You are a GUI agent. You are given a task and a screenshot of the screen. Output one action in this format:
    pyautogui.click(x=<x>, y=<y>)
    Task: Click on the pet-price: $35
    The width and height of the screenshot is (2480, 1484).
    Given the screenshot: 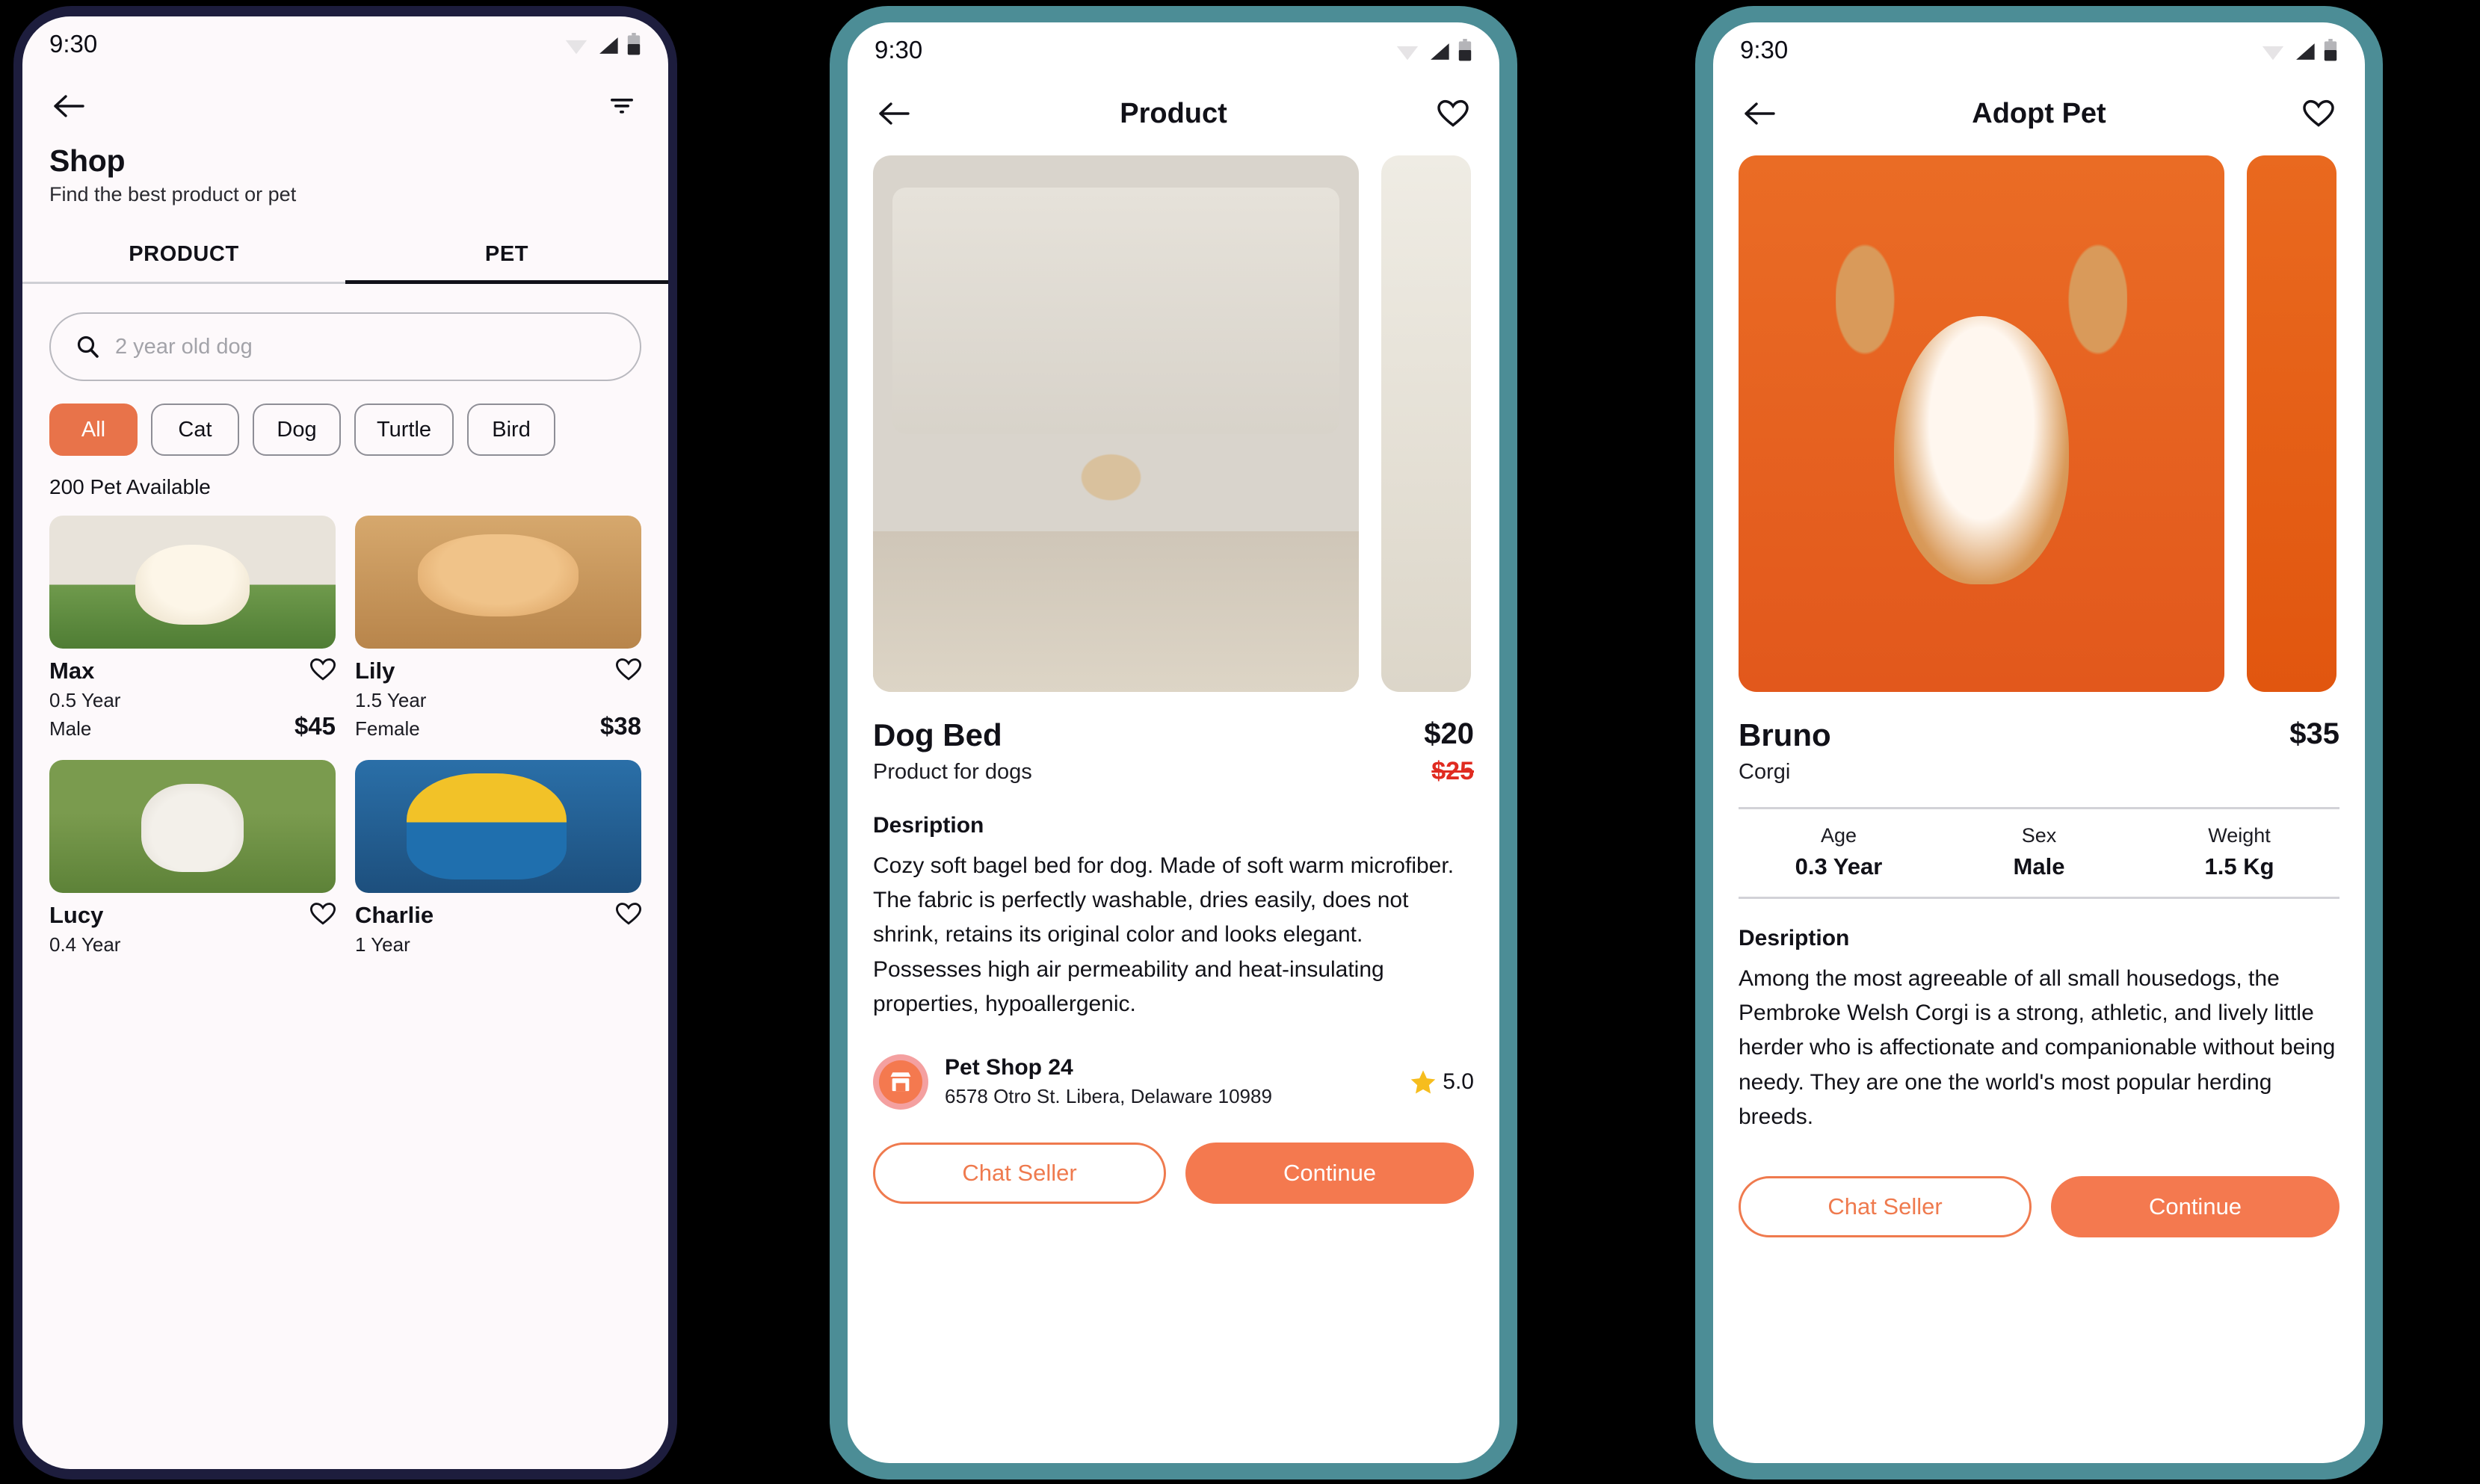 What is the action you would take?
    pyautogui.click(x=2314, y=734)
    